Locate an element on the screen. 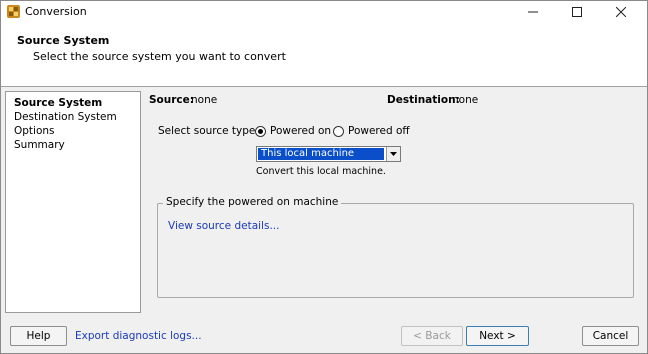  minimize-button is located at coordinates (533, 12).